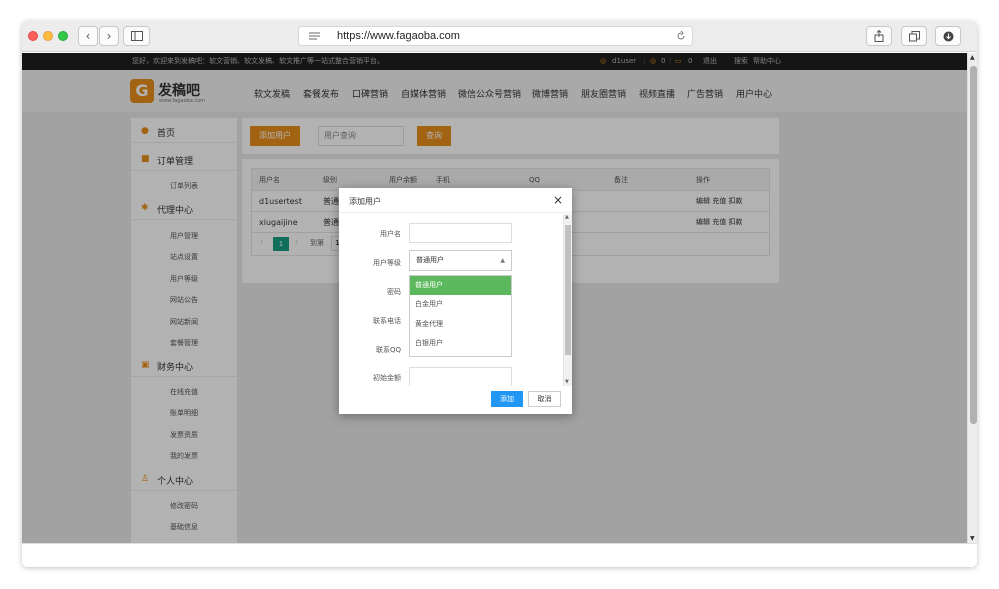 Image resolution: width=999 pixels, height=589 pixels. I want to click on reader-icon, so click(314, 36).